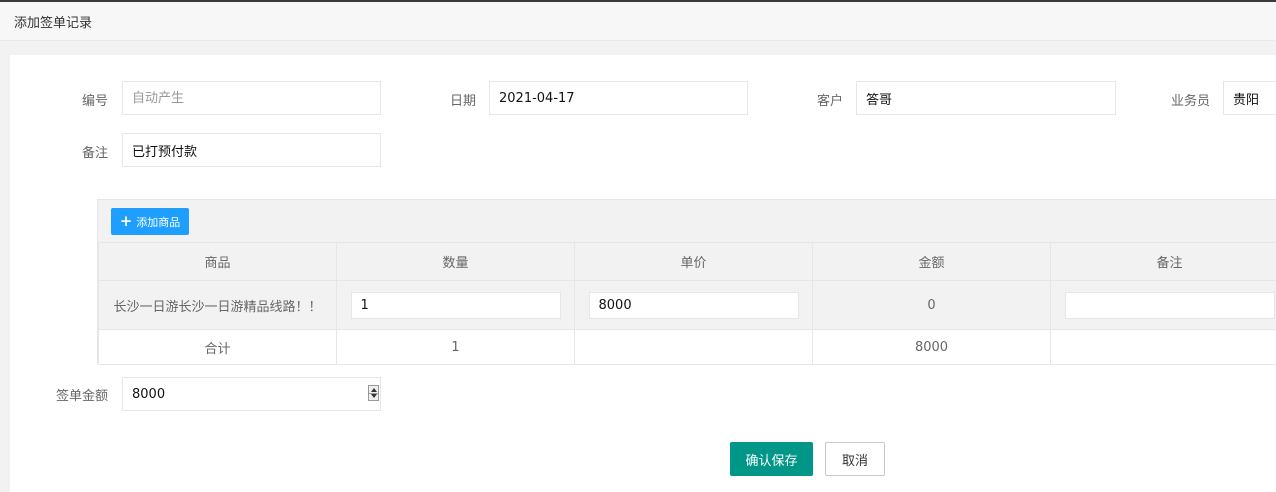  I want to click on add-product-button: + 添加商品, so click(150, 221).